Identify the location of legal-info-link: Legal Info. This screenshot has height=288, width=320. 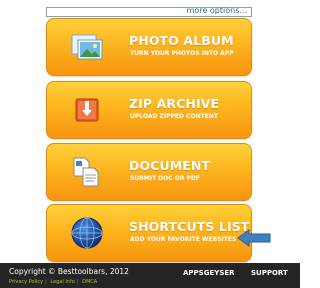
(62, 282).